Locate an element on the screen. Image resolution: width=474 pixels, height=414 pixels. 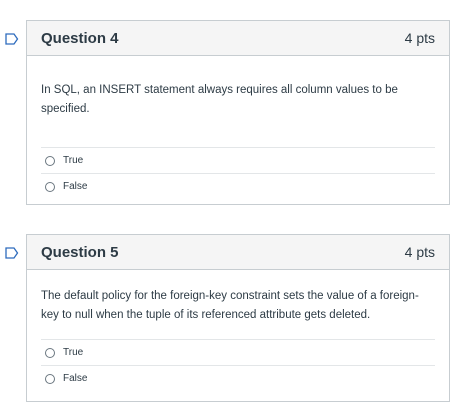
question-header: Question 5 4 pts is located at coordinates (238, 252).